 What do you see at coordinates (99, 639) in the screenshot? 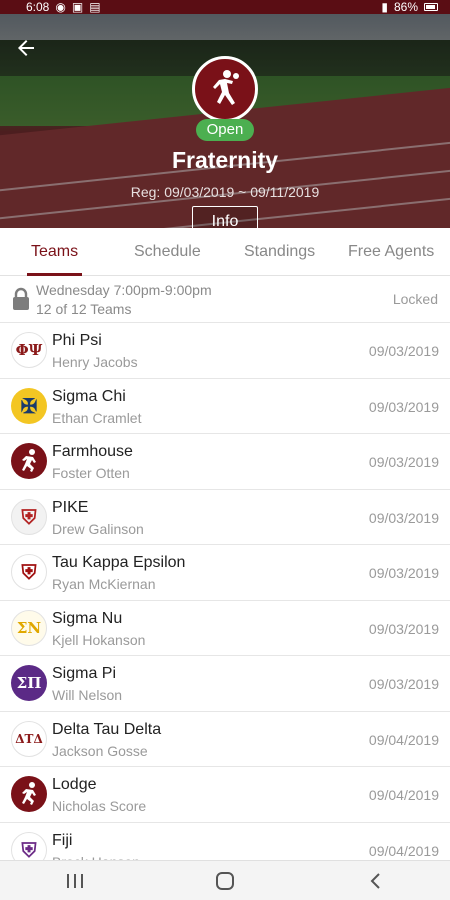
I see `team-captain: Kjell Hokanson` at bounding box center [99, 639].